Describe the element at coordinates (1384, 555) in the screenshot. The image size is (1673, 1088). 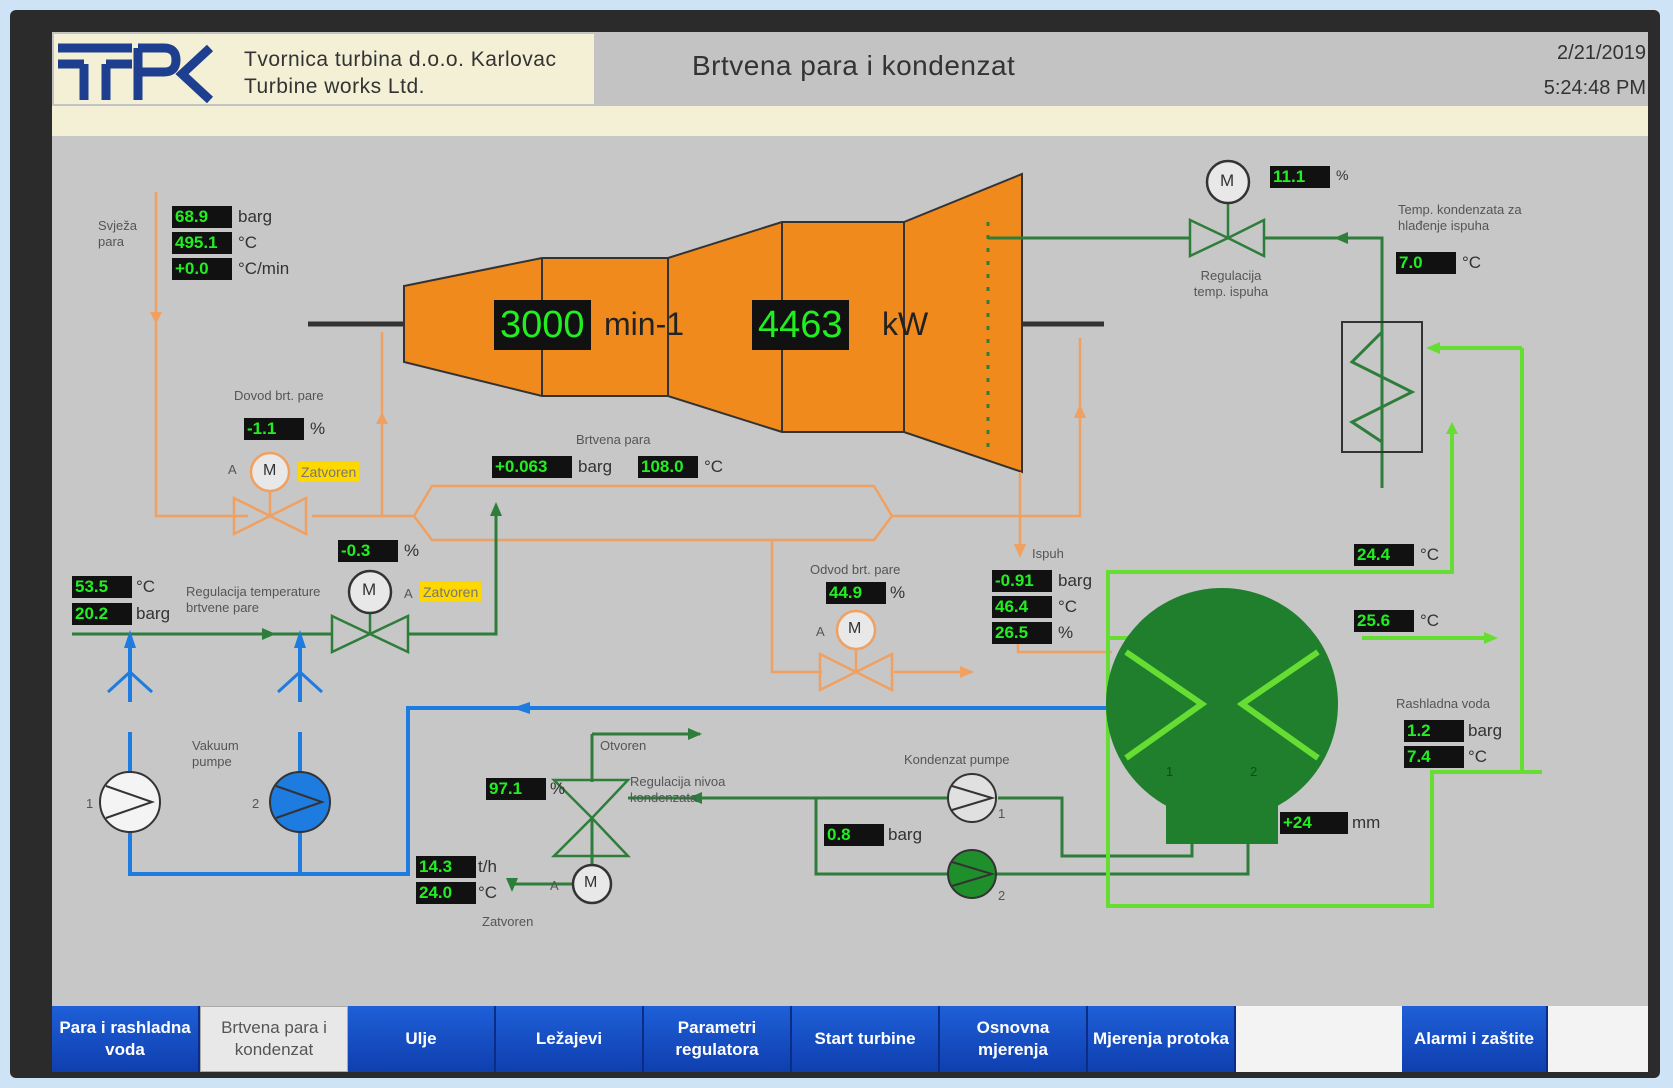
I see `cooling-water-out-temp-1: 24.4` at that location.